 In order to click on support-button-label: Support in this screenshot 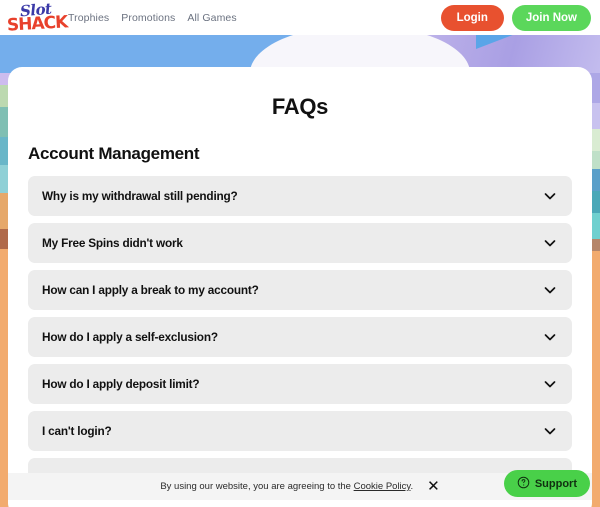, I will do `click(555, 483)`.